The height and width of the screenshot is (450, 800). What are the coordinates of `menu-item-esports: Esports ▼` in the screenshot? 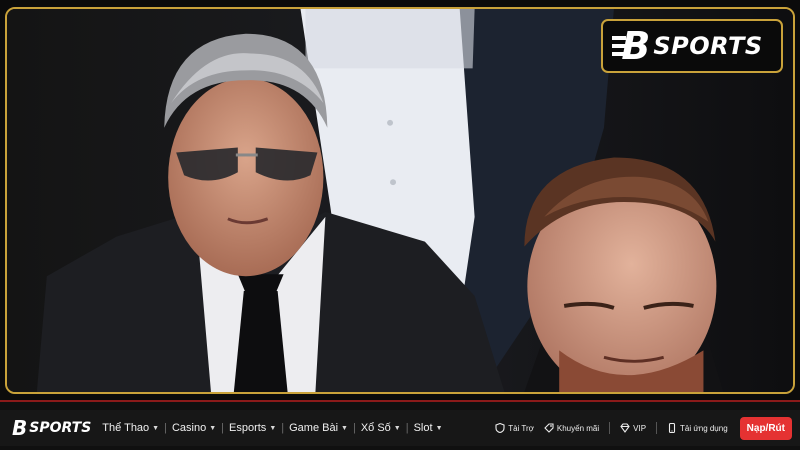 It's located at (252, 428).